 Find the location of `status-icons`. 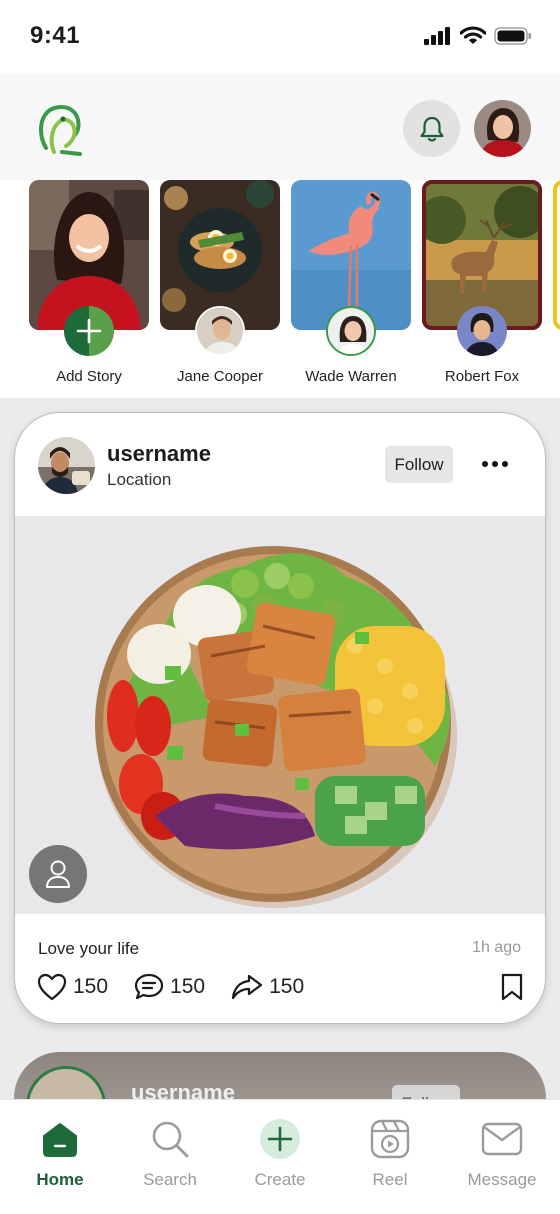

status-icons is located at coordinates (478, 35).